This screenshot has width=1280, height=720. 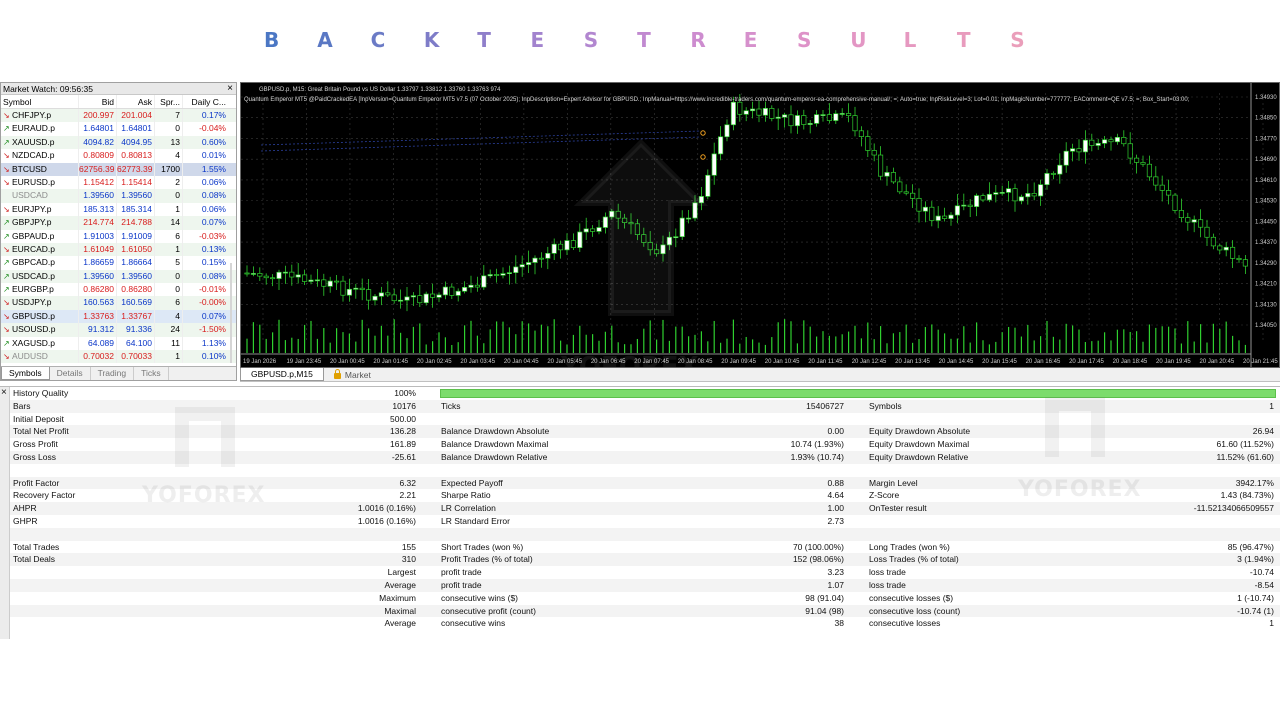 What do you see at coordinates (169, 223) in the screenshot?
I see `spread-cell: 14` at bounding box center [169, 223].